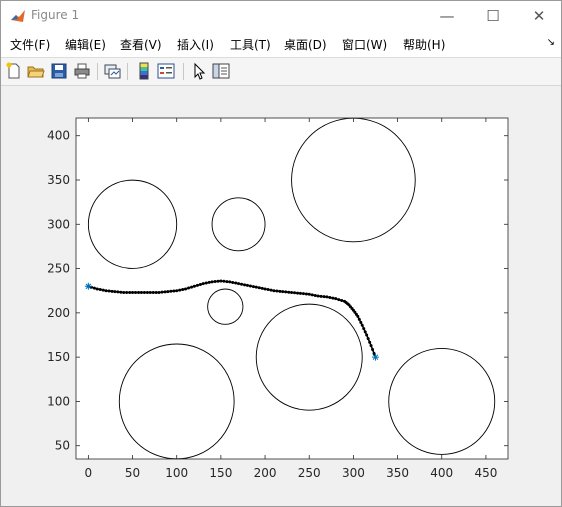  Describe the element at coordinates (447, 16) in the screenshot. I see `minimize-button: —` at that location.